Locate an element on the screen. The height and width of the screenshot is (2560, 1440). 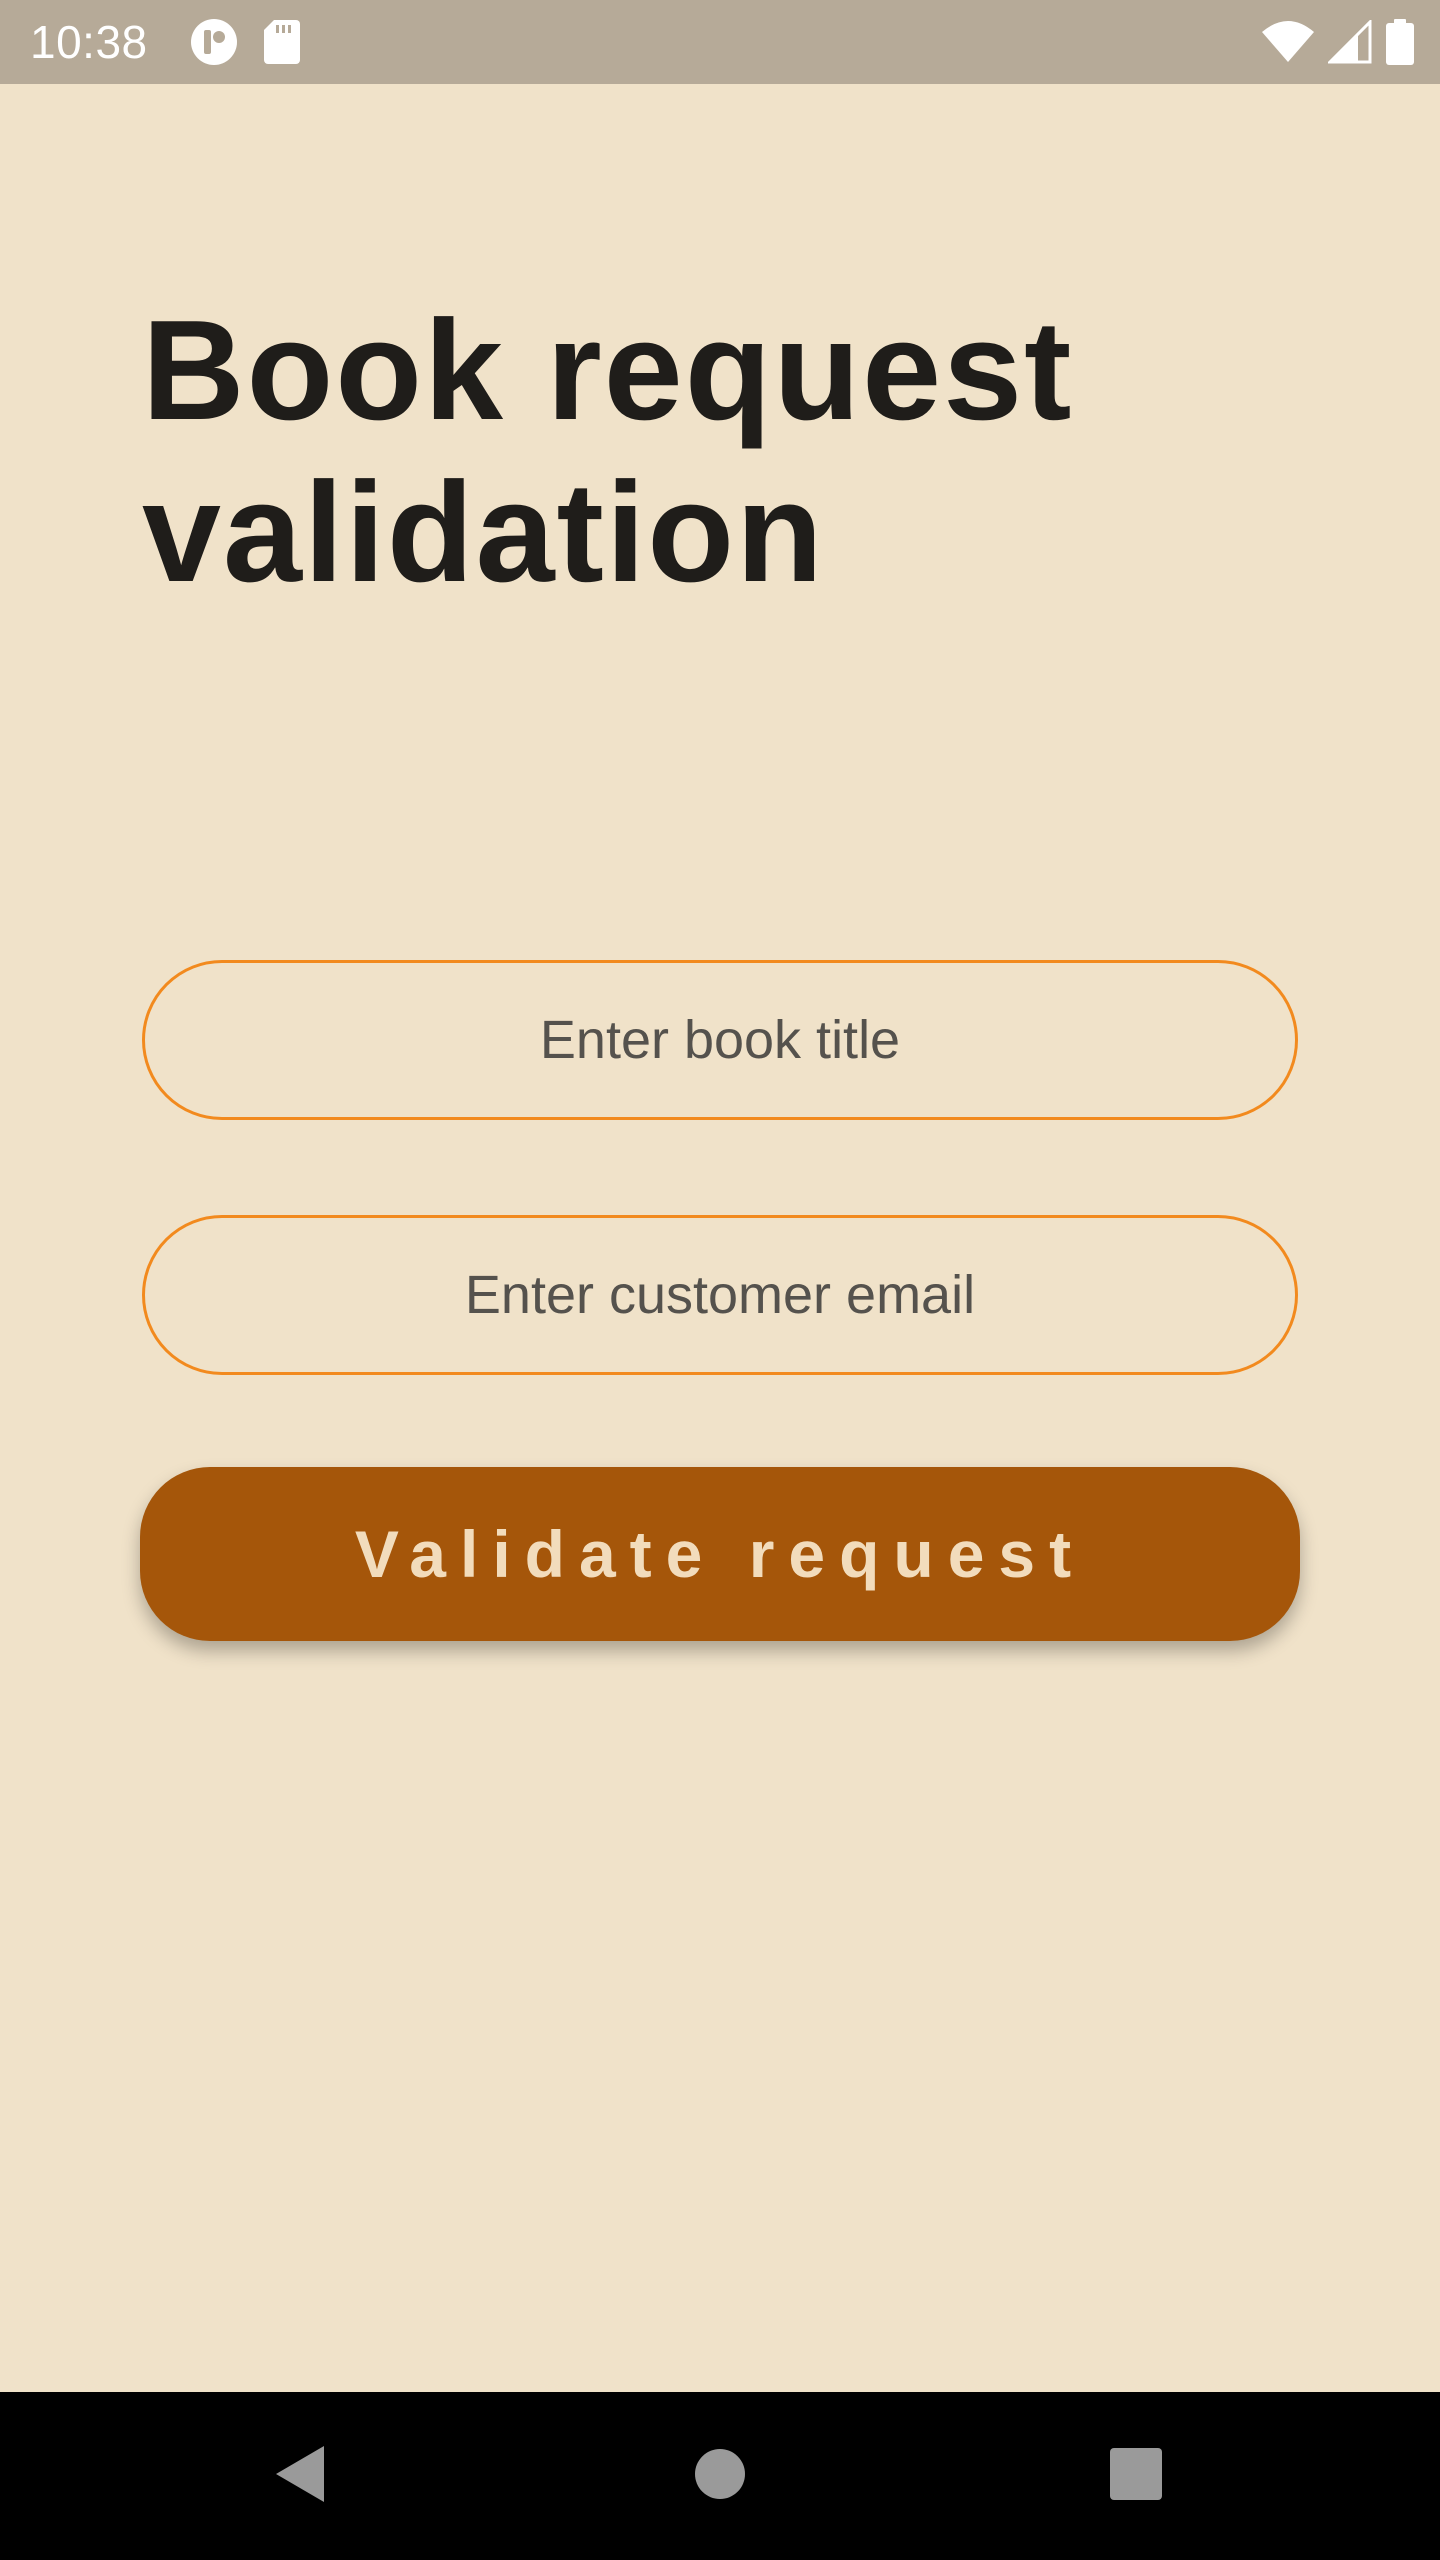
cell-signal-icon is located at coordinates (1350, 42).